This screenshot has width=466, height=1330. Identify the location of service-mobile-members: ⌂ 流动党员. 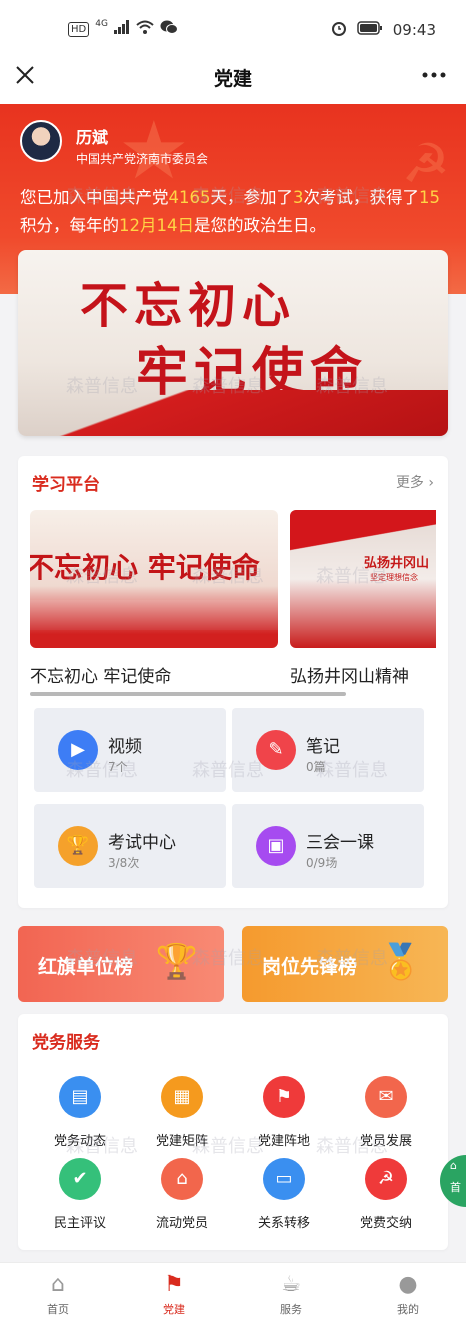
(182, 1203).